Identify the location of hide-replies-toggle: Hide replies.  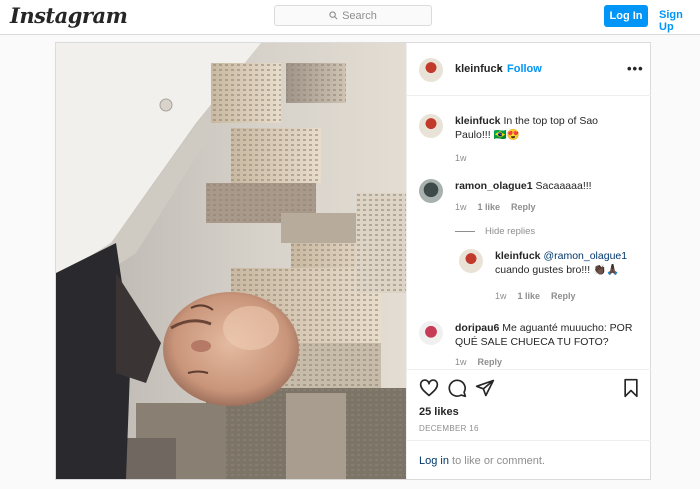
(495, 231).